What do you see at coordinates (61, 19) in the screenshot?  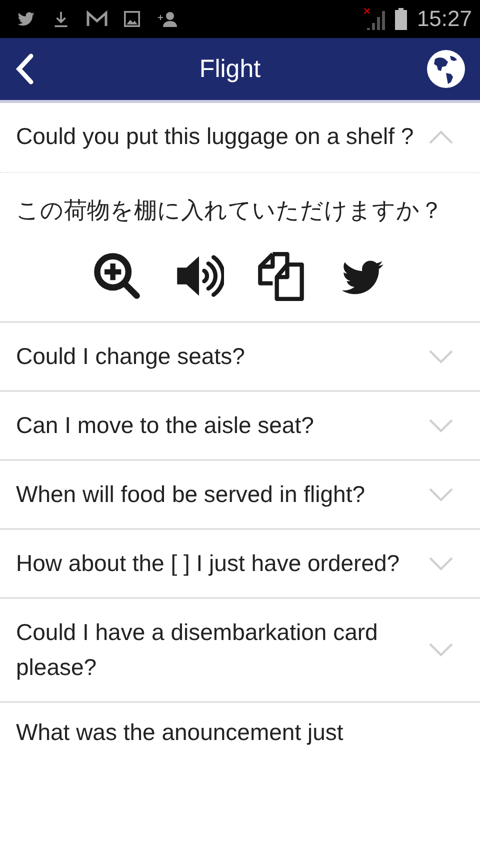 I see `download-icon` at bounding box center [61, 19].